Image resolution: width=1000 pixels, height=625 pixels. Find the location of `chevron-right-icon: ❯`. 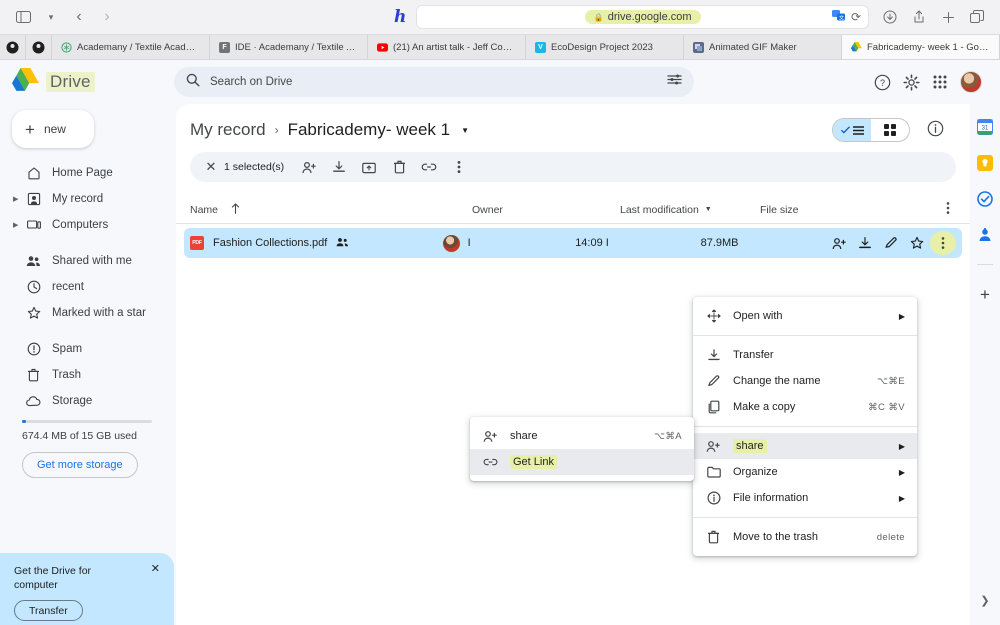

chevron-right-icon: ❯ is located at coordinates (984, 600).